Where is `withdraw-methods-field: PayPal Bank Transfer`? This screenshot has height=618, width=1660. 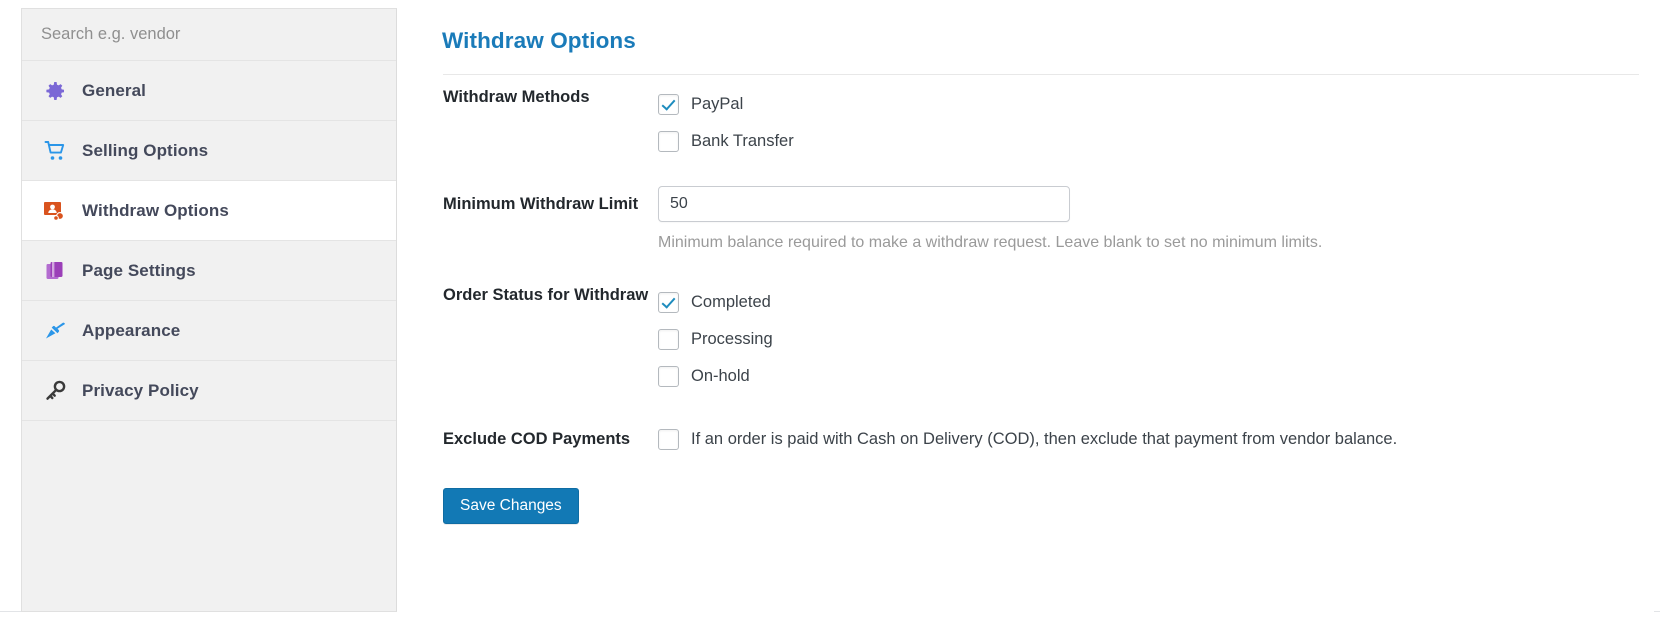
withdraw-methods-field: PayPal Bank Transfer is located at coordinates (1156, 123).